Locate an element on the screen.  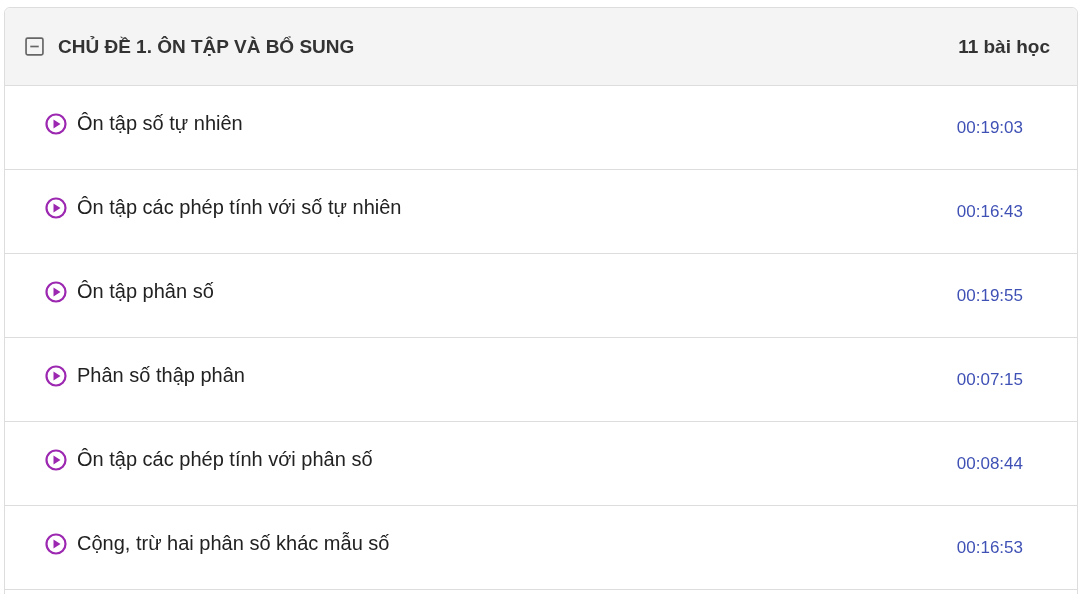
lesson-duration: 00:07:15 is located at coordinates (989, 380).